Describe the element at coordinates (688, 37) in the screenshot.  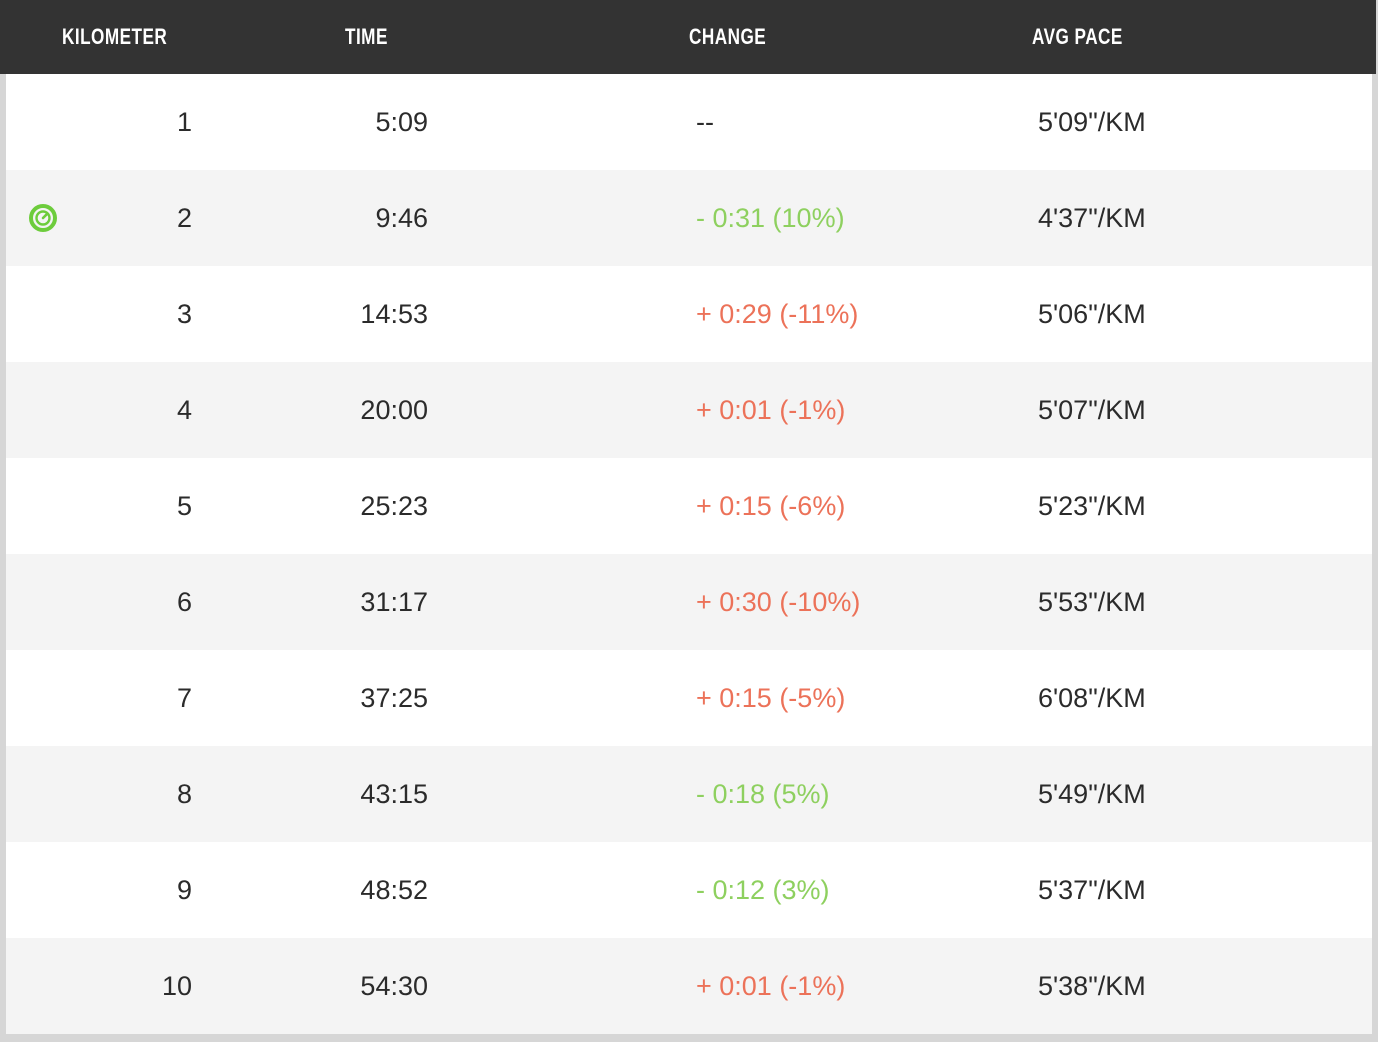
I see `table-header-row: KILOMETER TIME CHANGE AVG PACE` at that location.